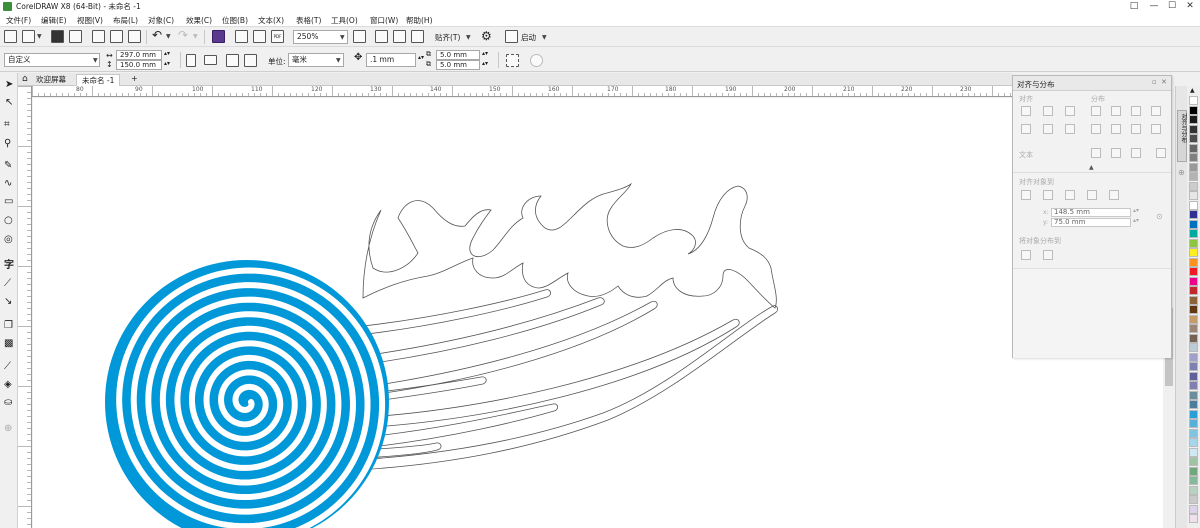 The width and height of the screenshot is (1200, 528). Describe the element at coordinates (277, 36) in the screenshot. I see `publish-pdf-icon: PDF` at that location.